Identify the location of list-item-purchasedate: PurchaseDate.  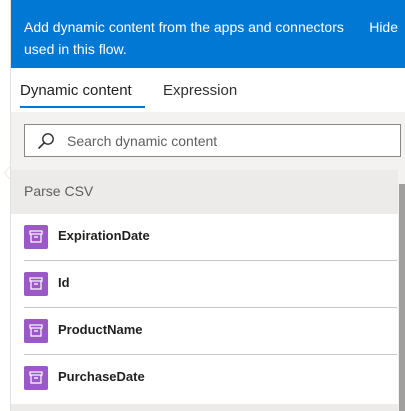
(204, 378).